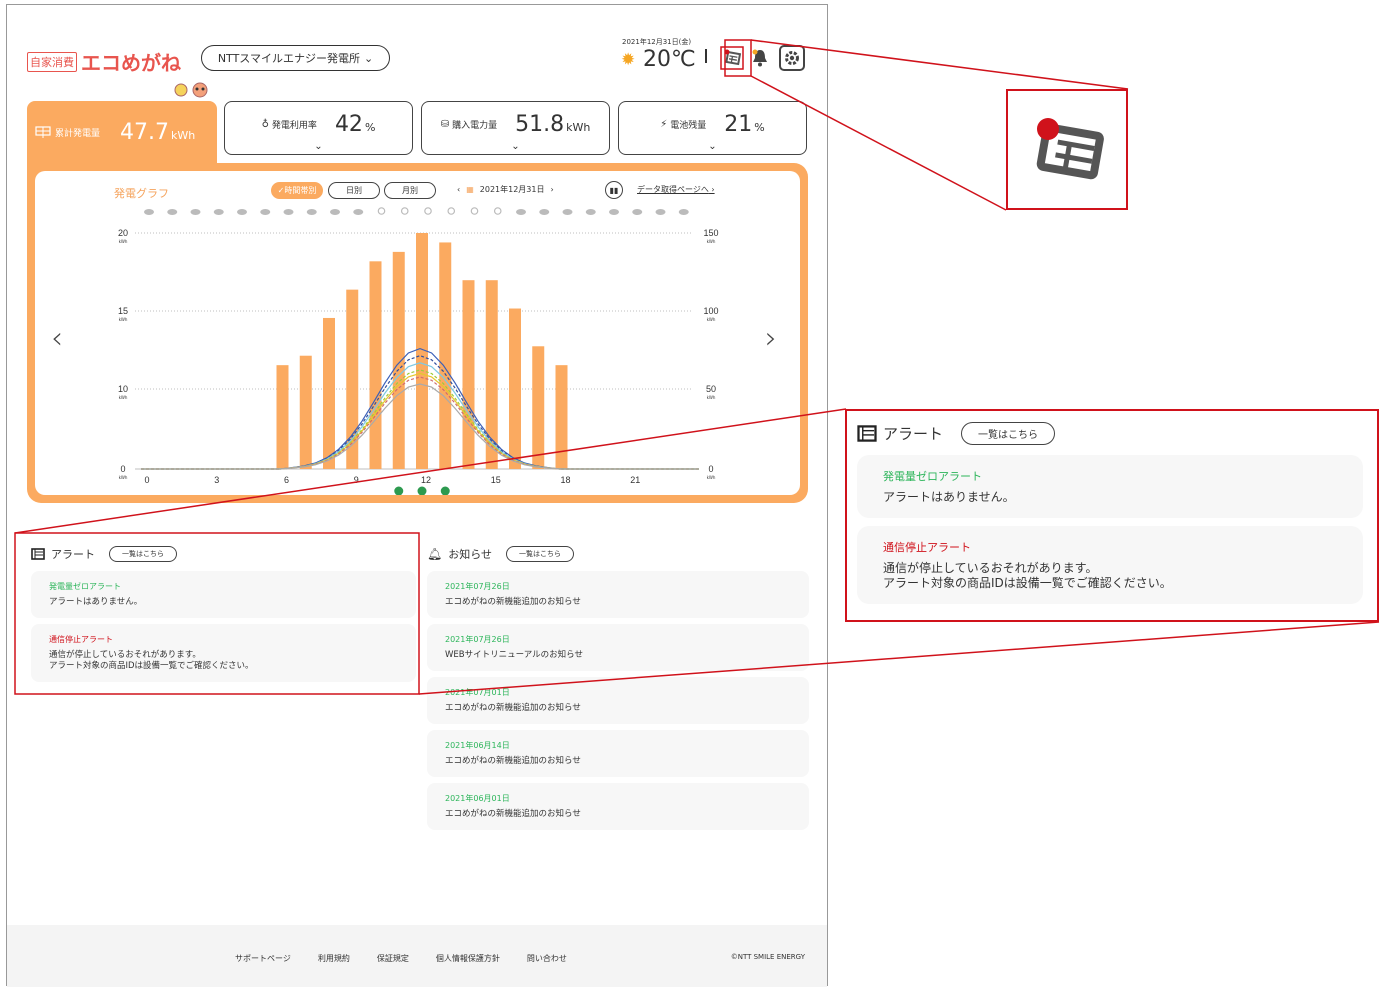 This screenshot has width=1396, height=990. I want to click on footer-link-contact: 問い合わせ, so click(547, 958).